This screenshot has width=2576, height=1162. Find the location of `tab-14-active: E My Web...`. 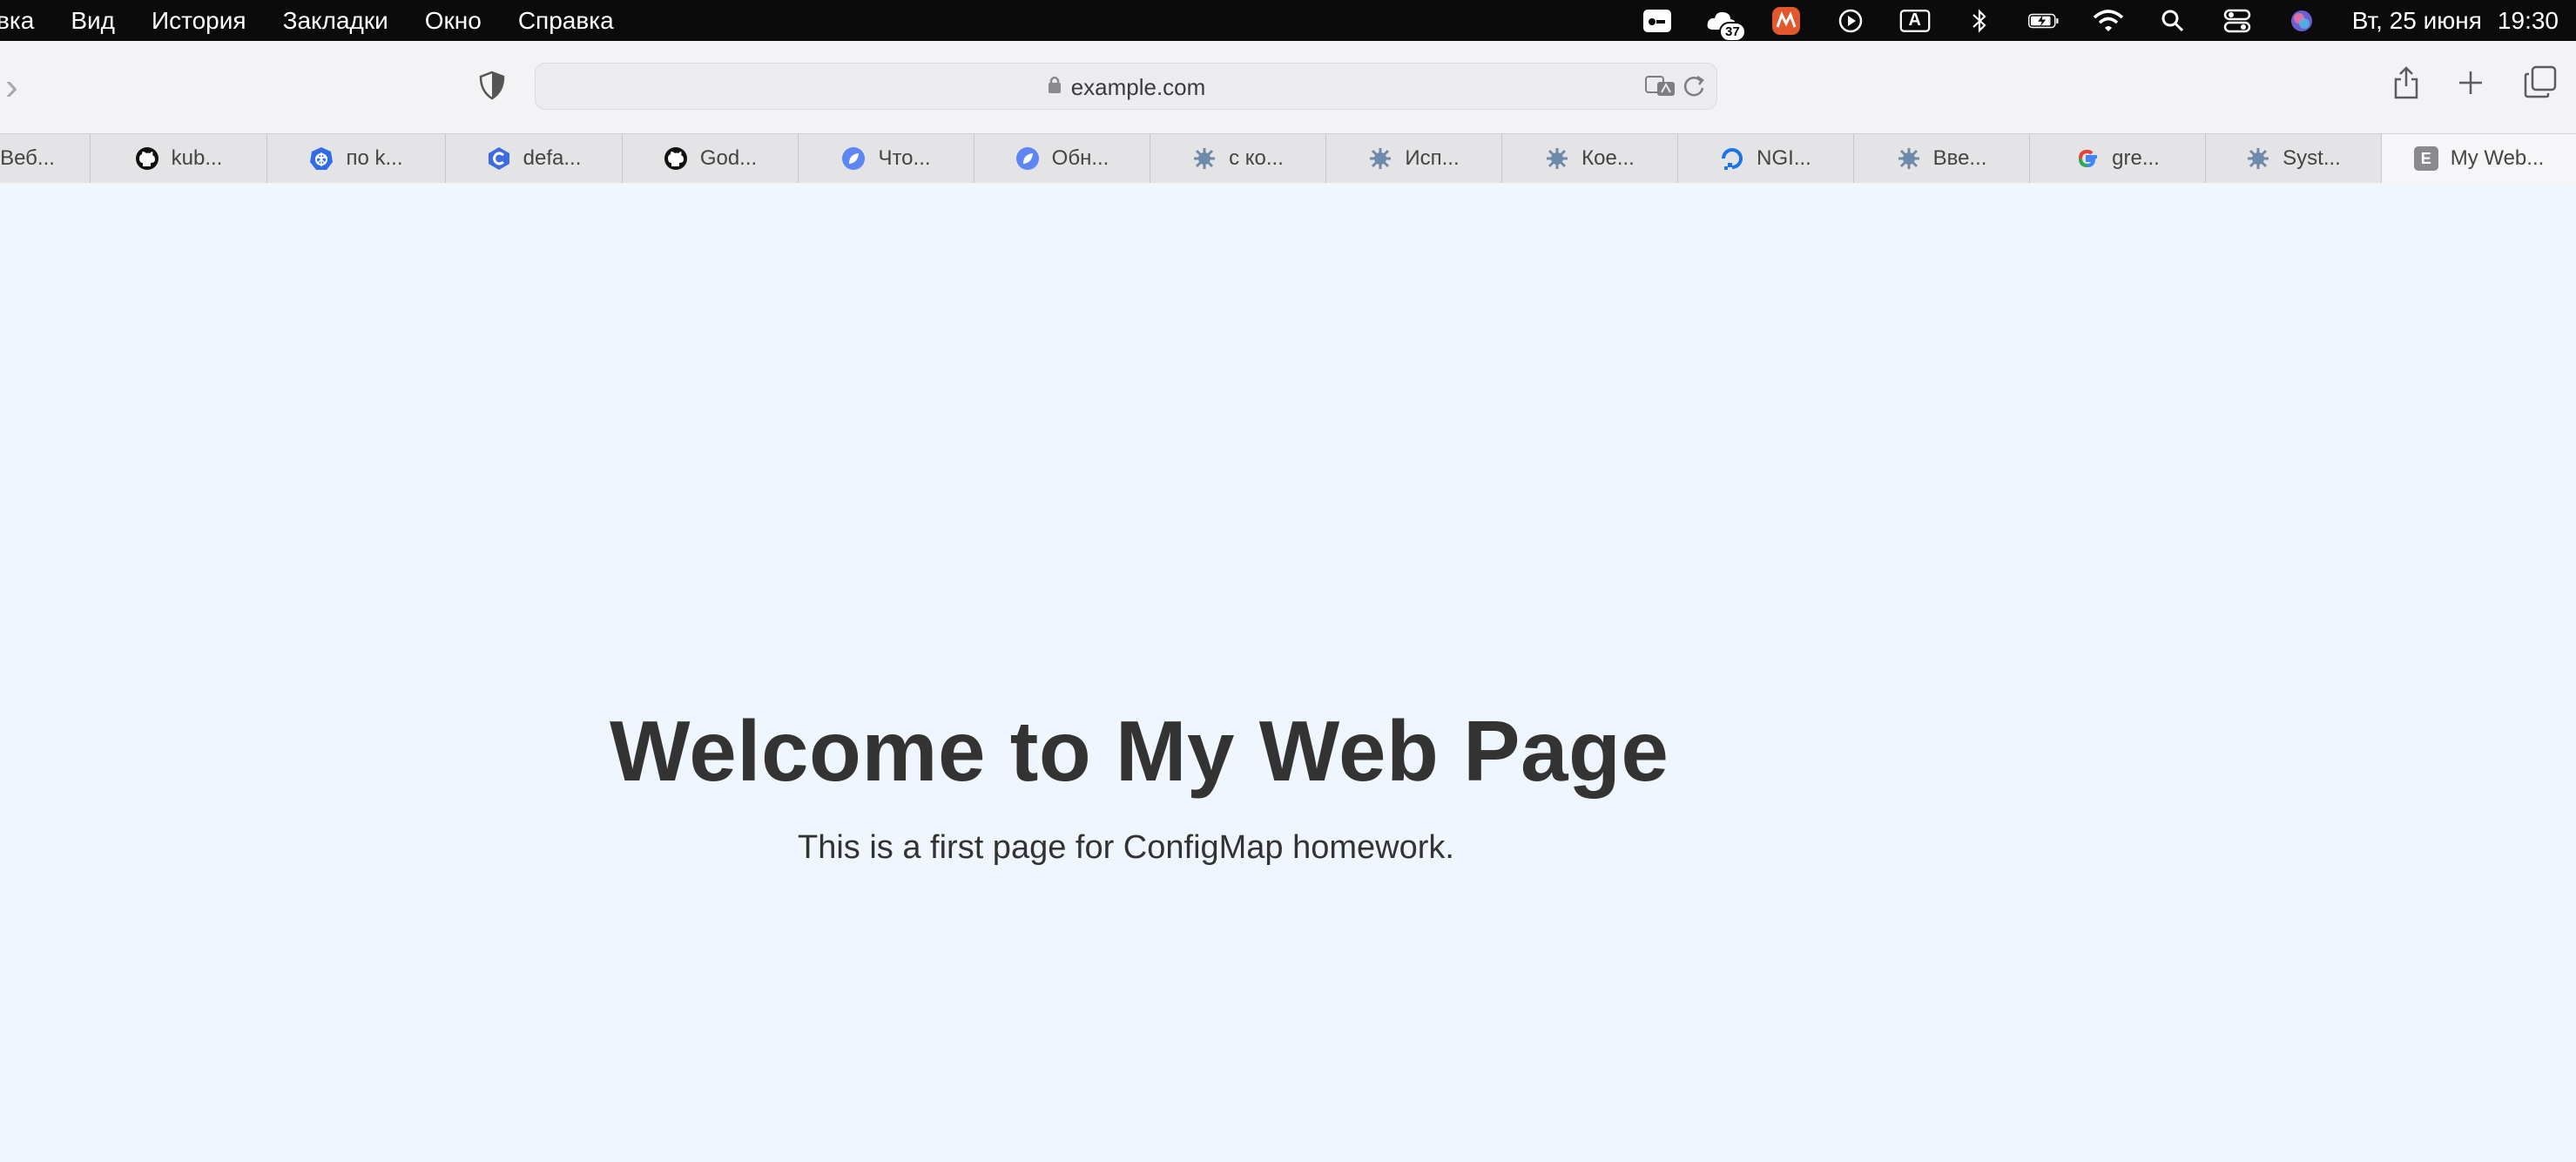

tab-14-active: E My Web... is located at coordinates (2479, 158).